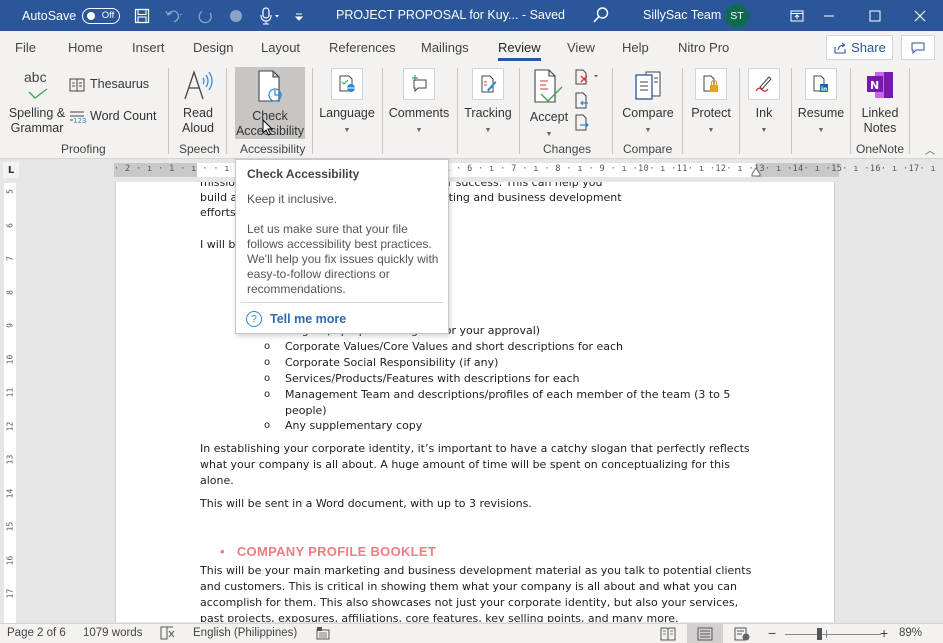 This screenshot has width=943, height=643. I want to click on tab-selector: L, so click(11, 170).